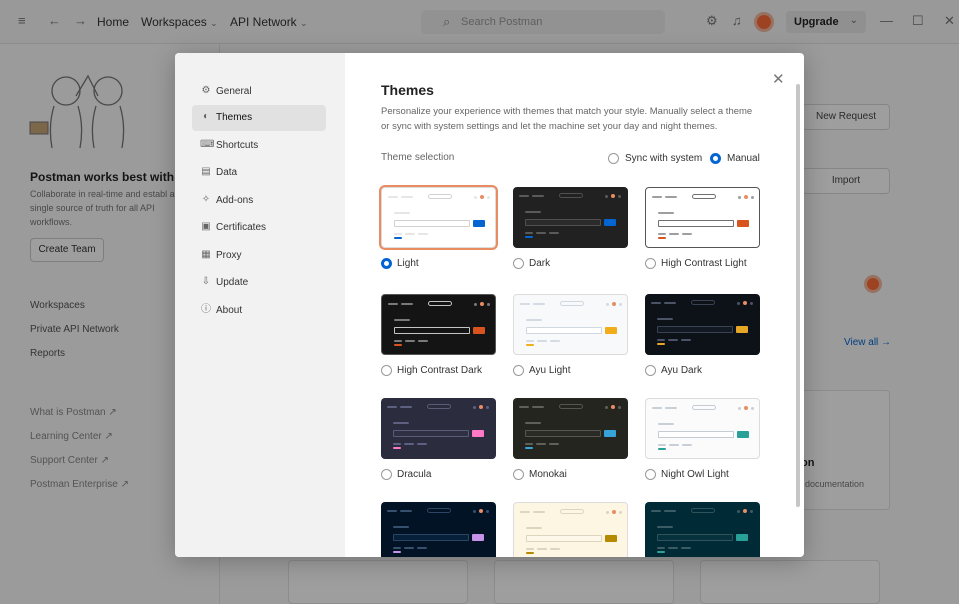 The height and width of the screenshot is (604, 959). I want to click on theme-radio-dark, so click(518, 263).